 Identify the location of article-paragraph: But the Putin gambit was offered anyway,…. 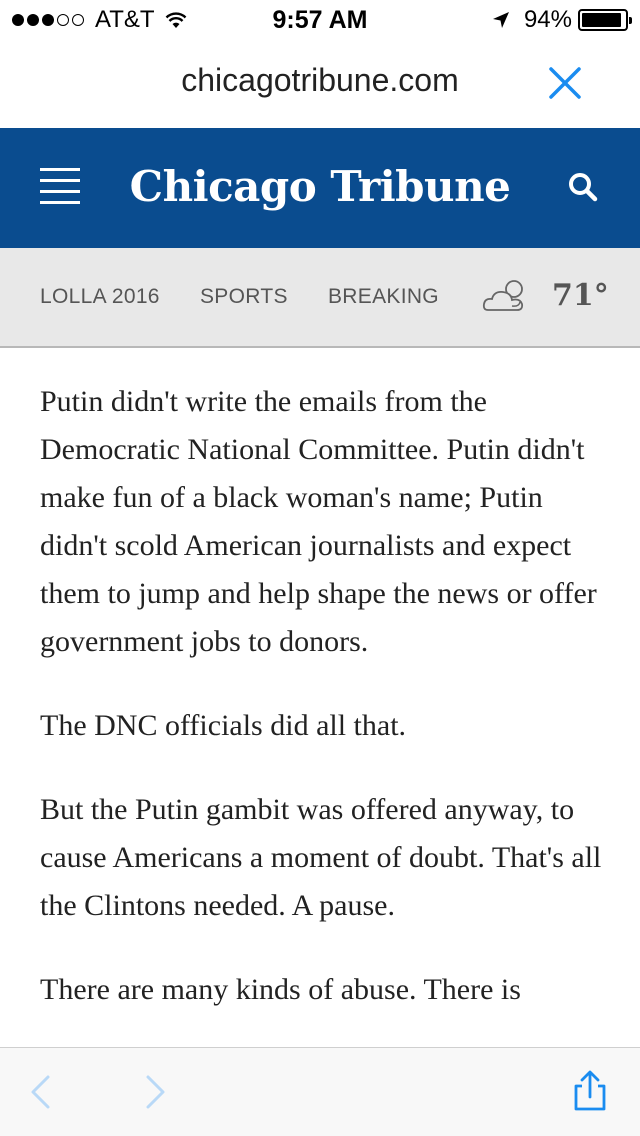
(321, 857).